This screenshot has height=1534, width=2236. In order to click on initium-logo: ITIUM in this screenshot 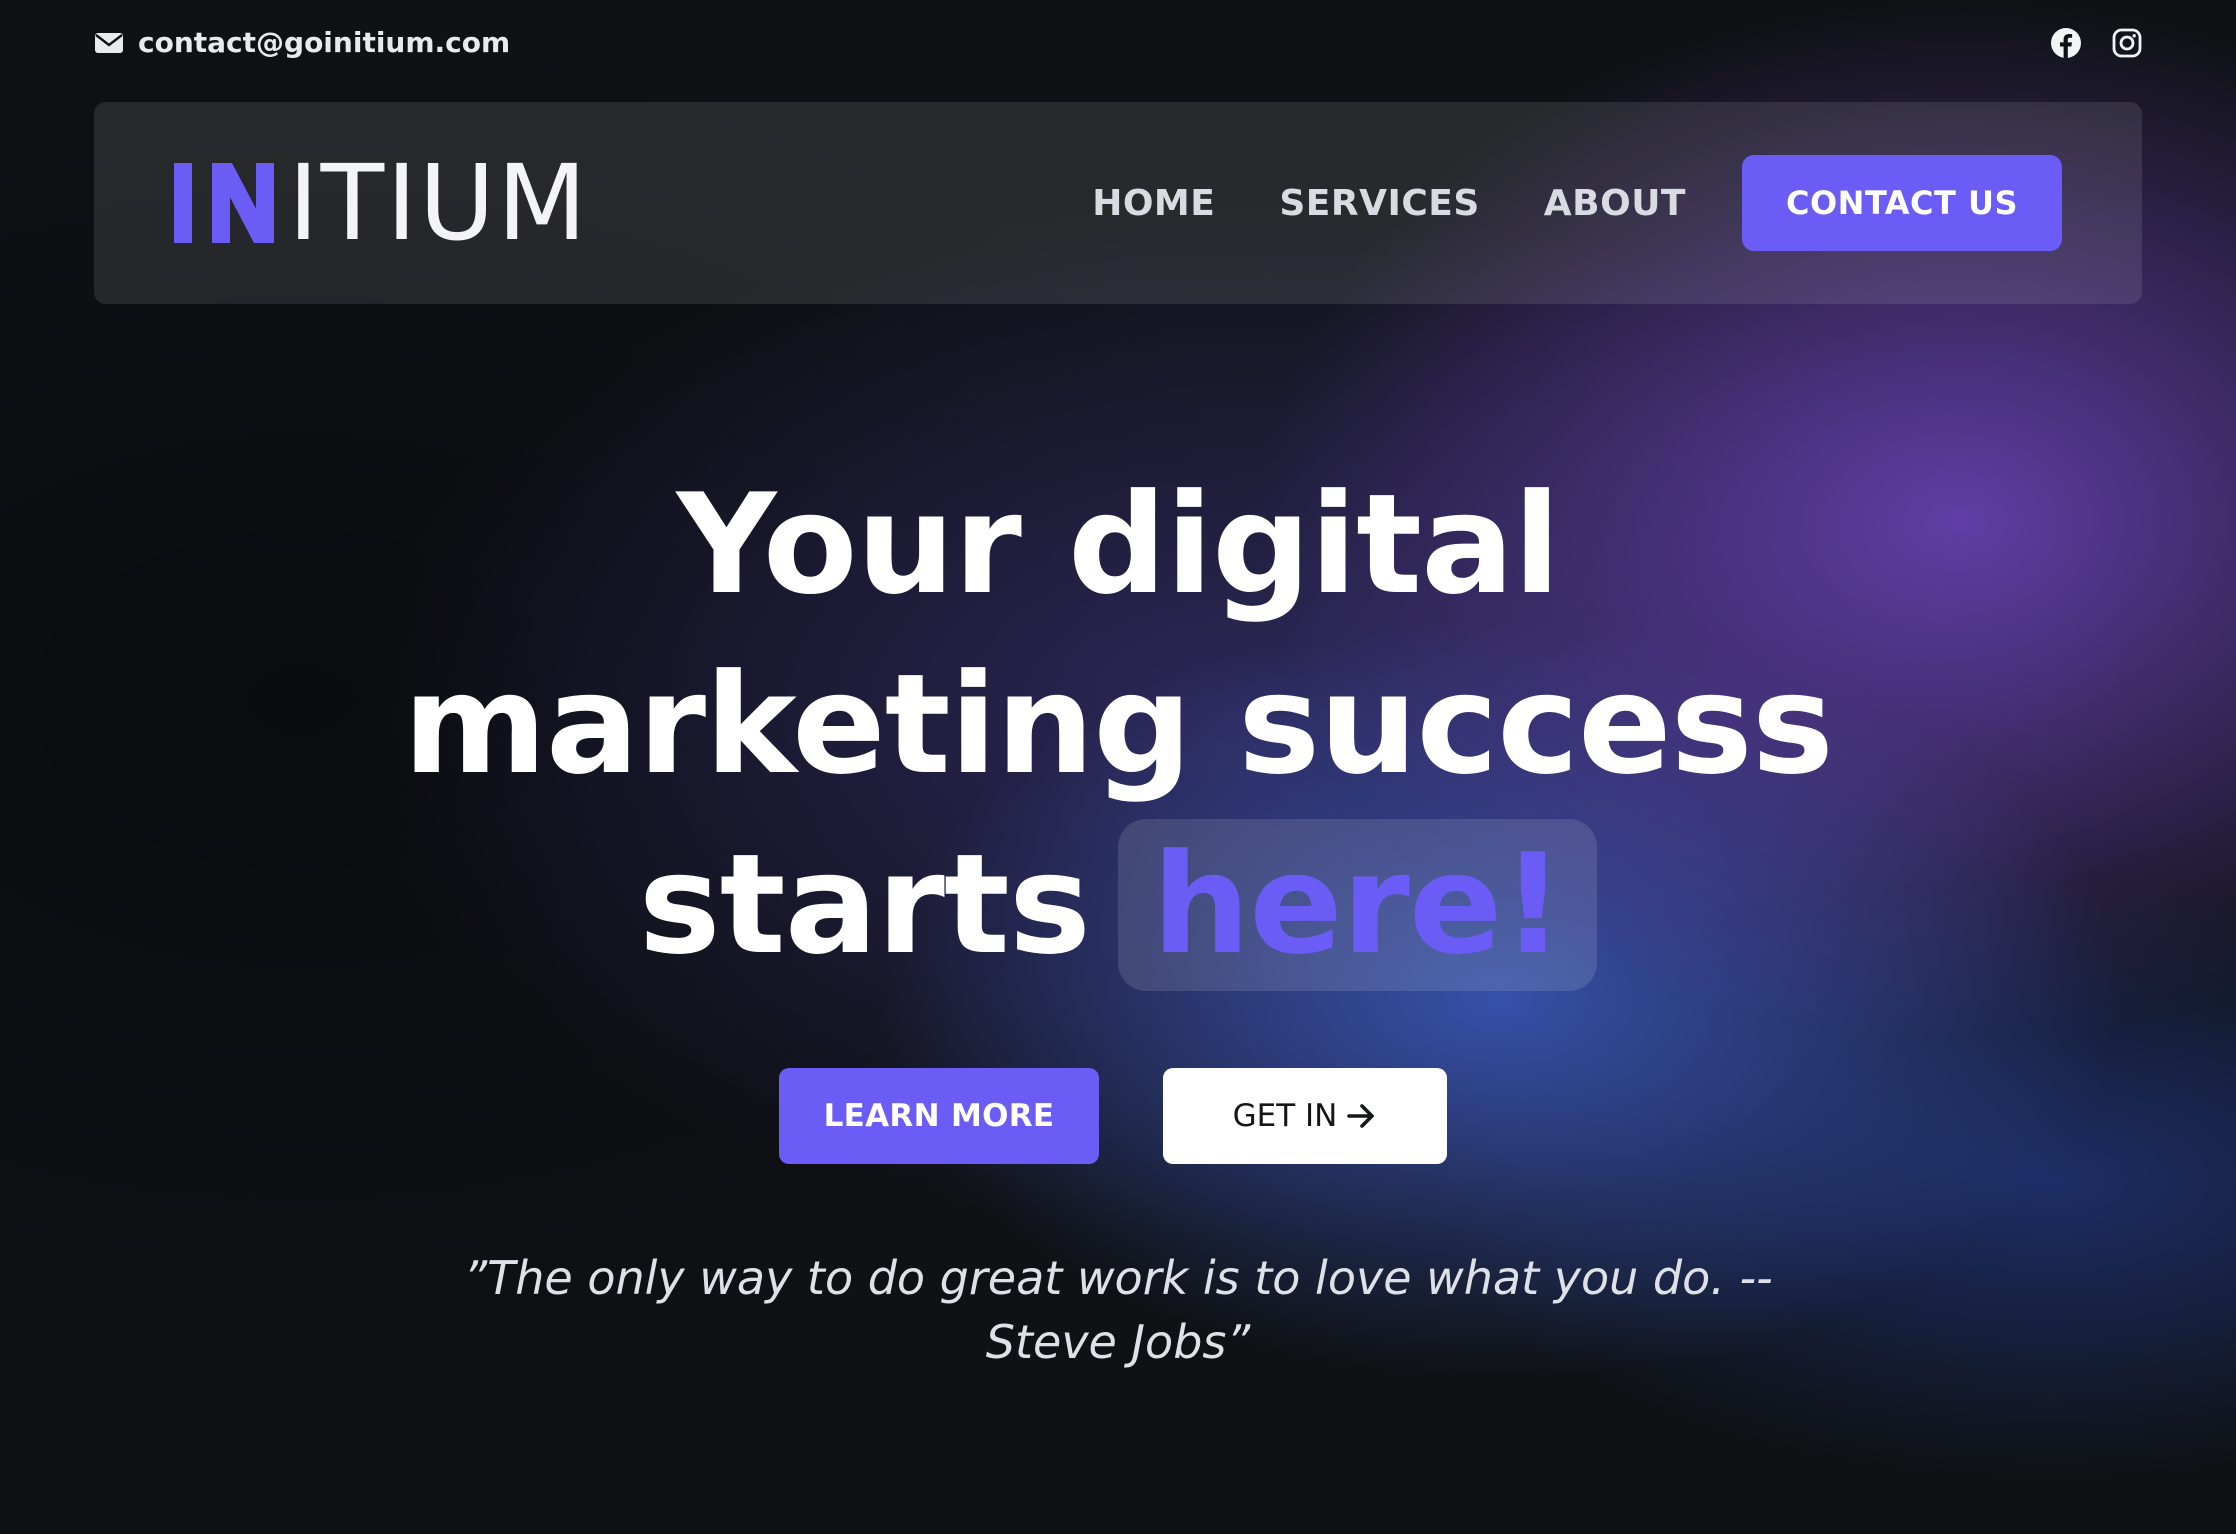, I will do `click(381, 203)`.